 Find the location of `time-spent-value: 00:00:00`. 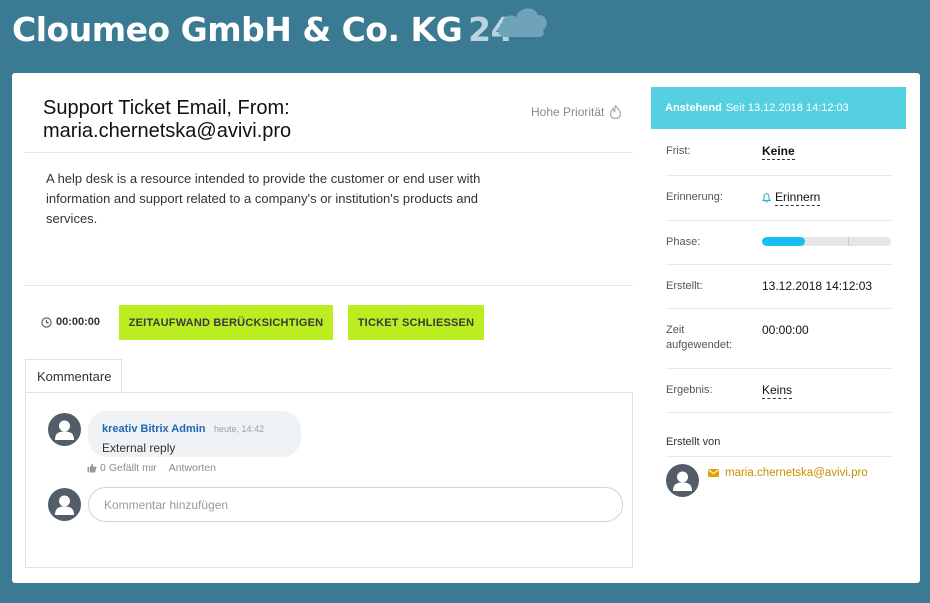

time-spent-value: 00:00:00 is located at coordinates (785, 330).